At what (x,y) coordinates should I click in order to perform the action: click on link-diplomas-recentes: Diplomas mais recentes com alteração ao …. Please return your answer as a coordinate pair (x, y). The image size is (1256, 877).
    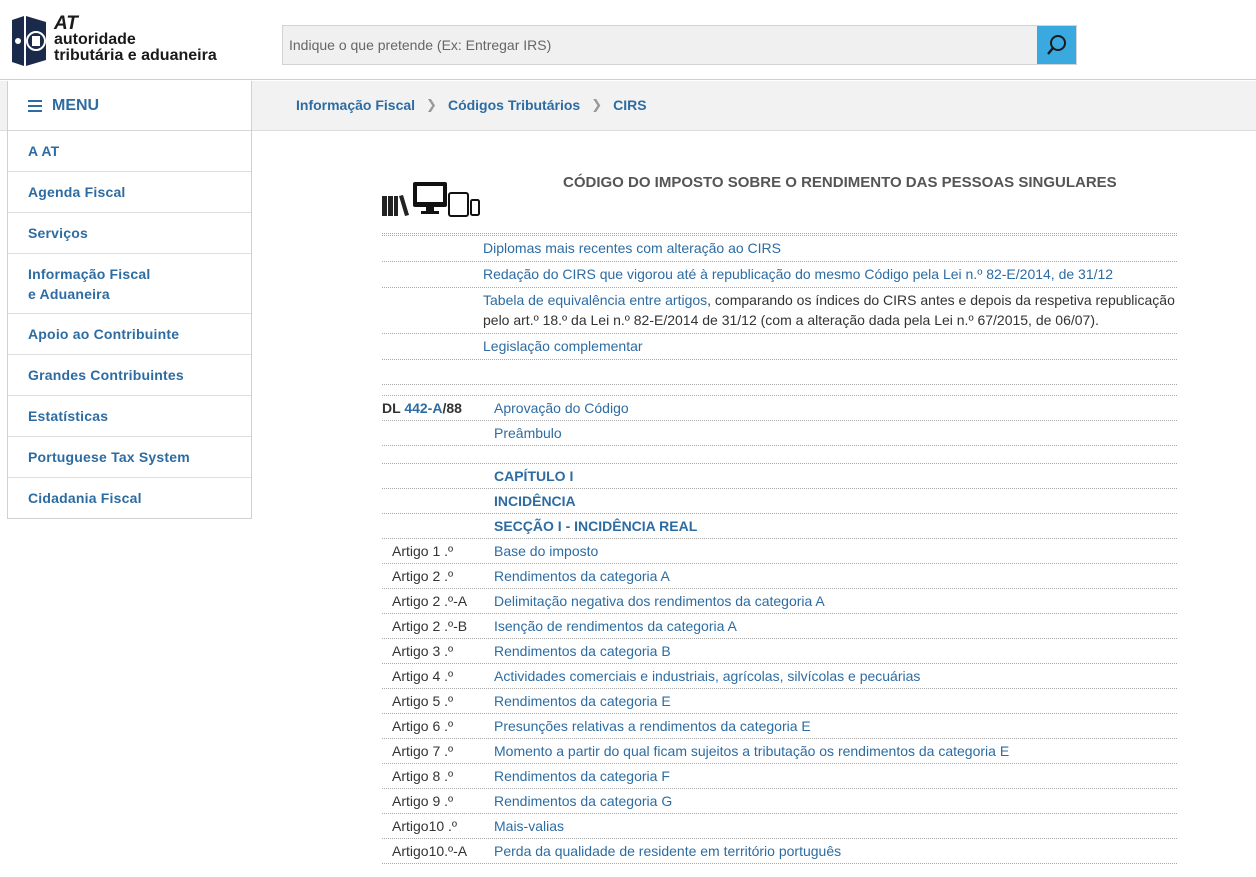
    Looking at the image, I should click on (632, 248).